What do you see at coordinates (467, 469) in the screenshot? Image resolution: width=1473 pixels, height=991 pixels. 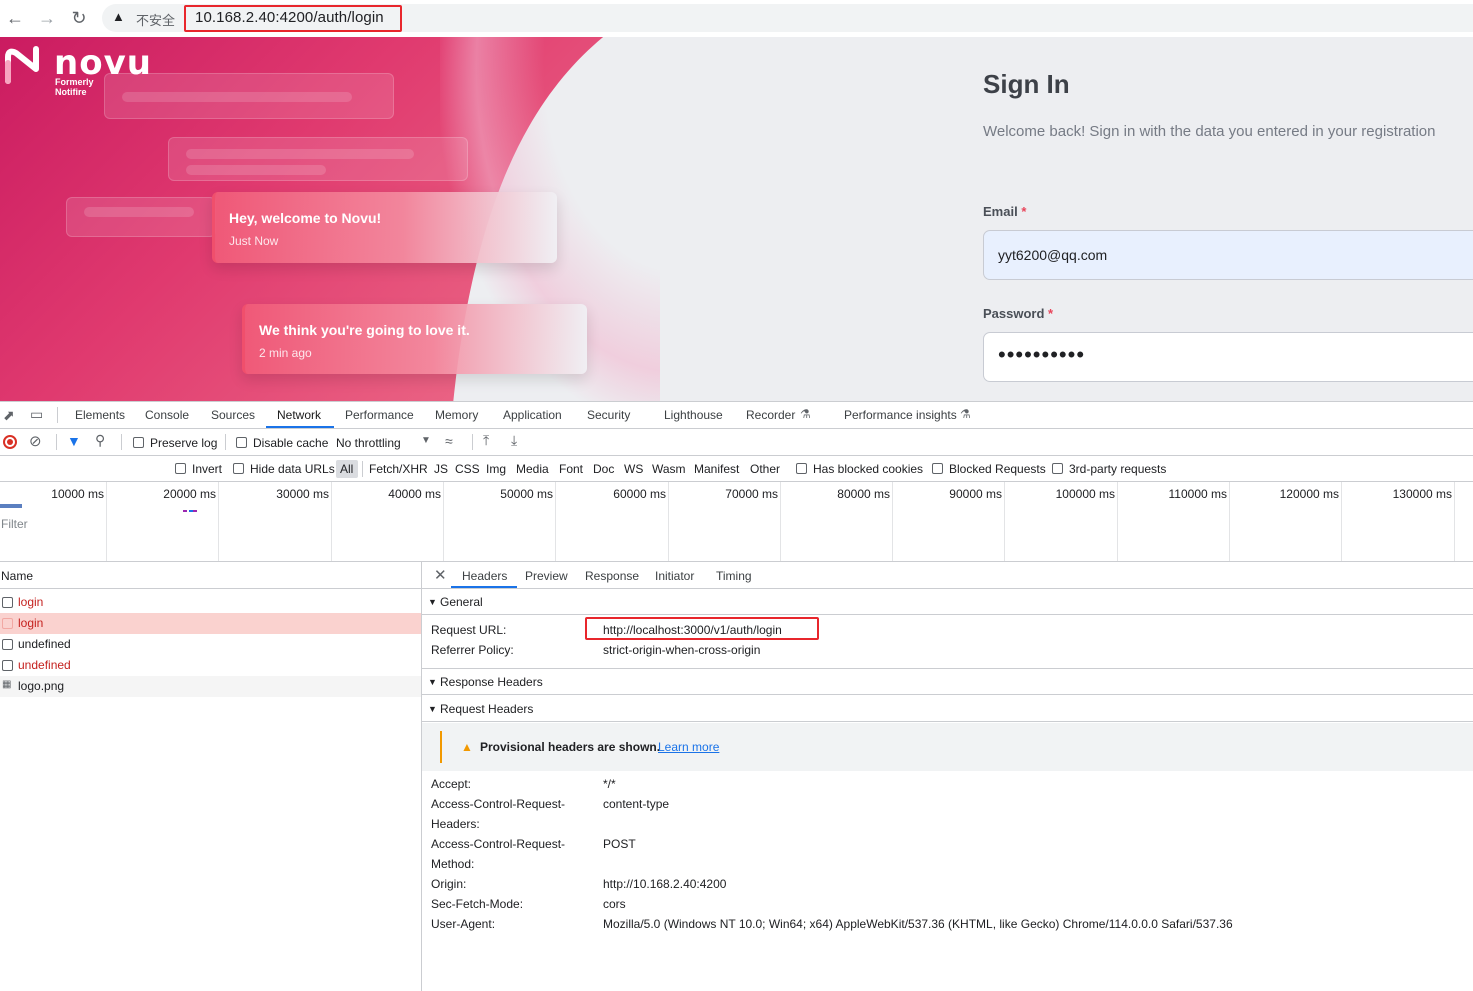 I see `type-filter-css: CSS` at bounding box center [467, 469].